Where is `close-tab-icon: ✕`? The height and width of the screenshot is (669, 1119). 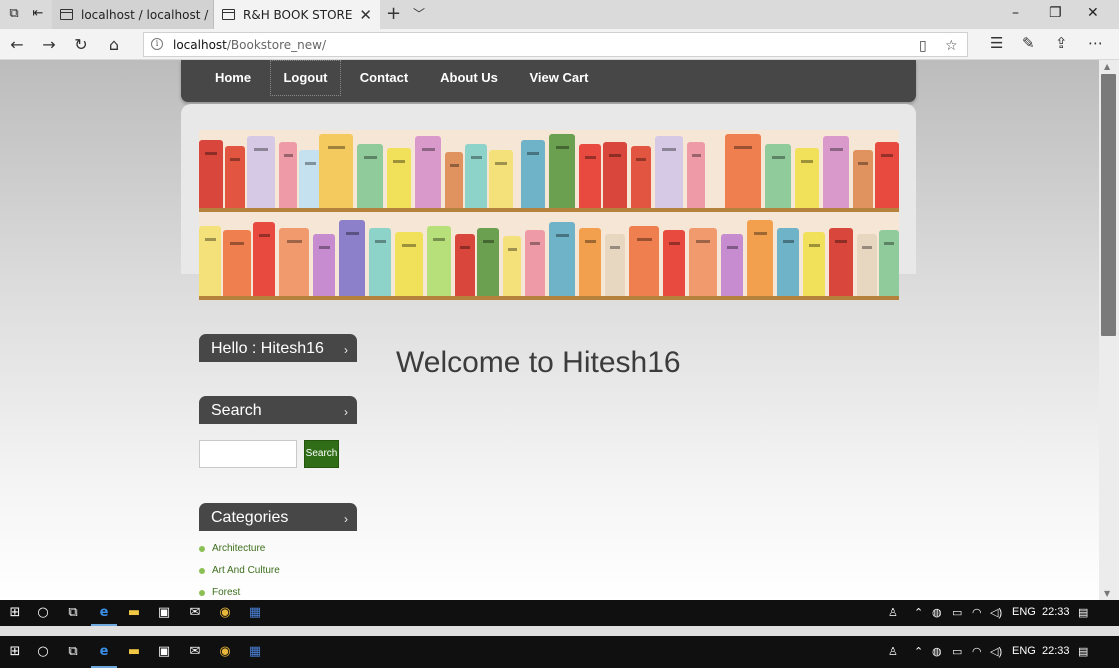
close-tab-icon: ✕ is located at coordinates (365, 15).